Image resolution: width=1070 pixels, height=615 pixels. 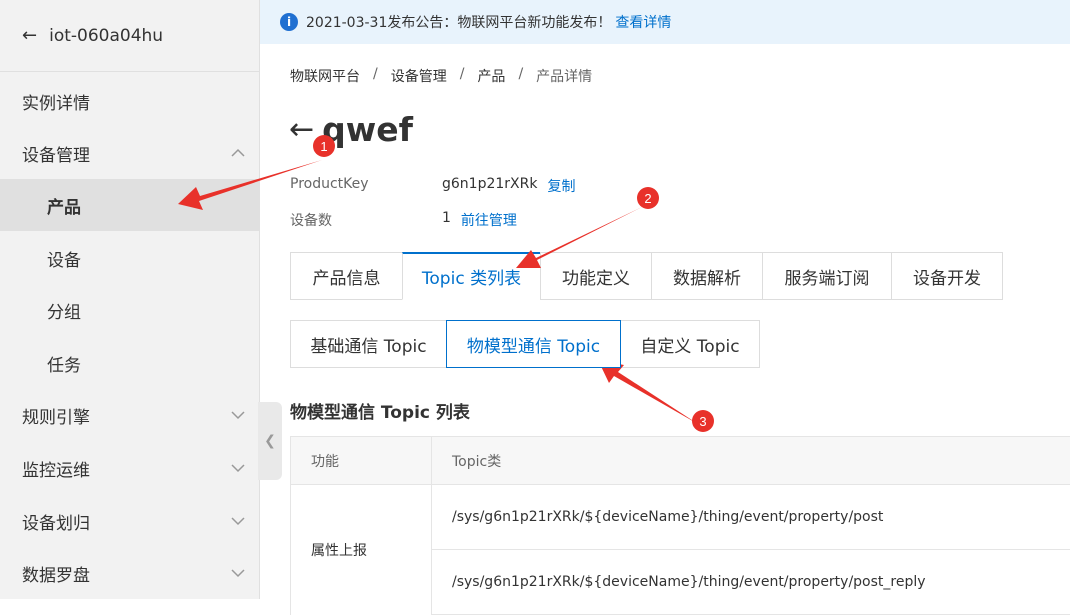 What do you see at coordinates (491, 76) in the screenshot?
I see `breadcrumb-item: 产品` at bounding box center [491, 76].